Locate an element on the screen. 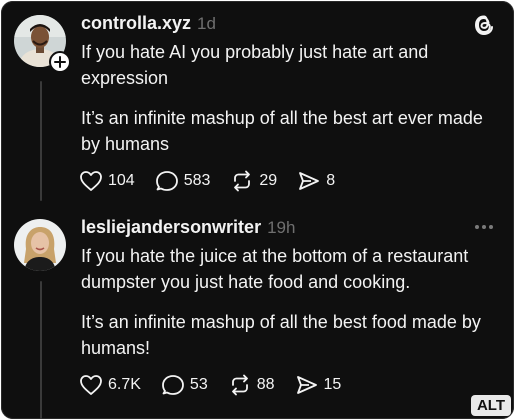 Image resolution: width=515 pixels, height=420 pixels. repost-button: 29 is located at coordinates (253, 181).